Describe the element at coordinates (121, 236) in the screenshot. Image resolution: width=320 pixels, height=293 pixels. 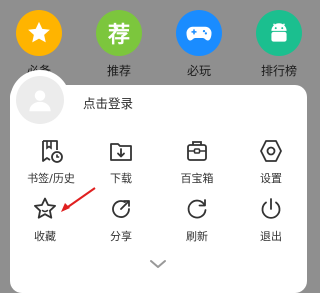
I see `menu-item-label: 分享` at that location.